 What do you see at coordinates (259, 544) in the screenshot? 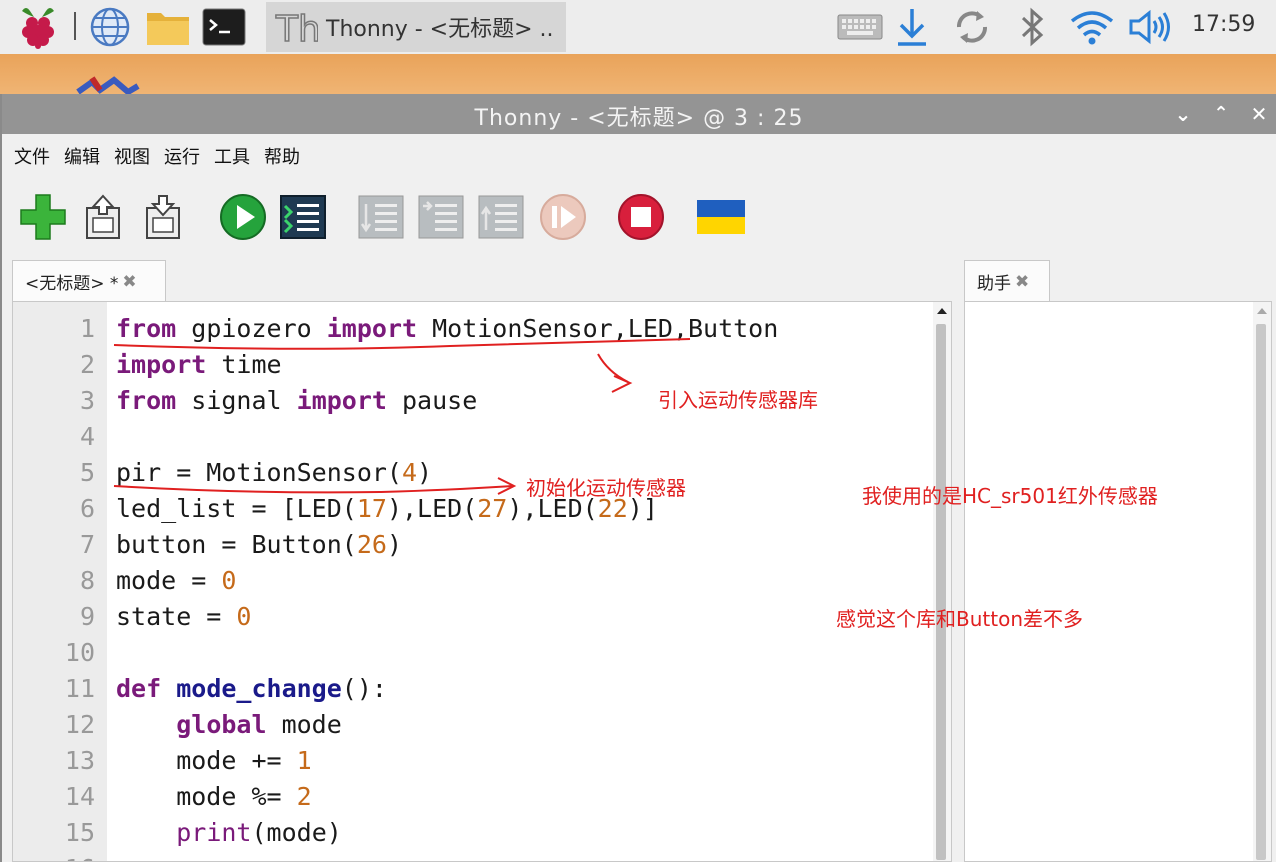
I see `code-line: button = Button(26)` at bounding box center [259, 544].